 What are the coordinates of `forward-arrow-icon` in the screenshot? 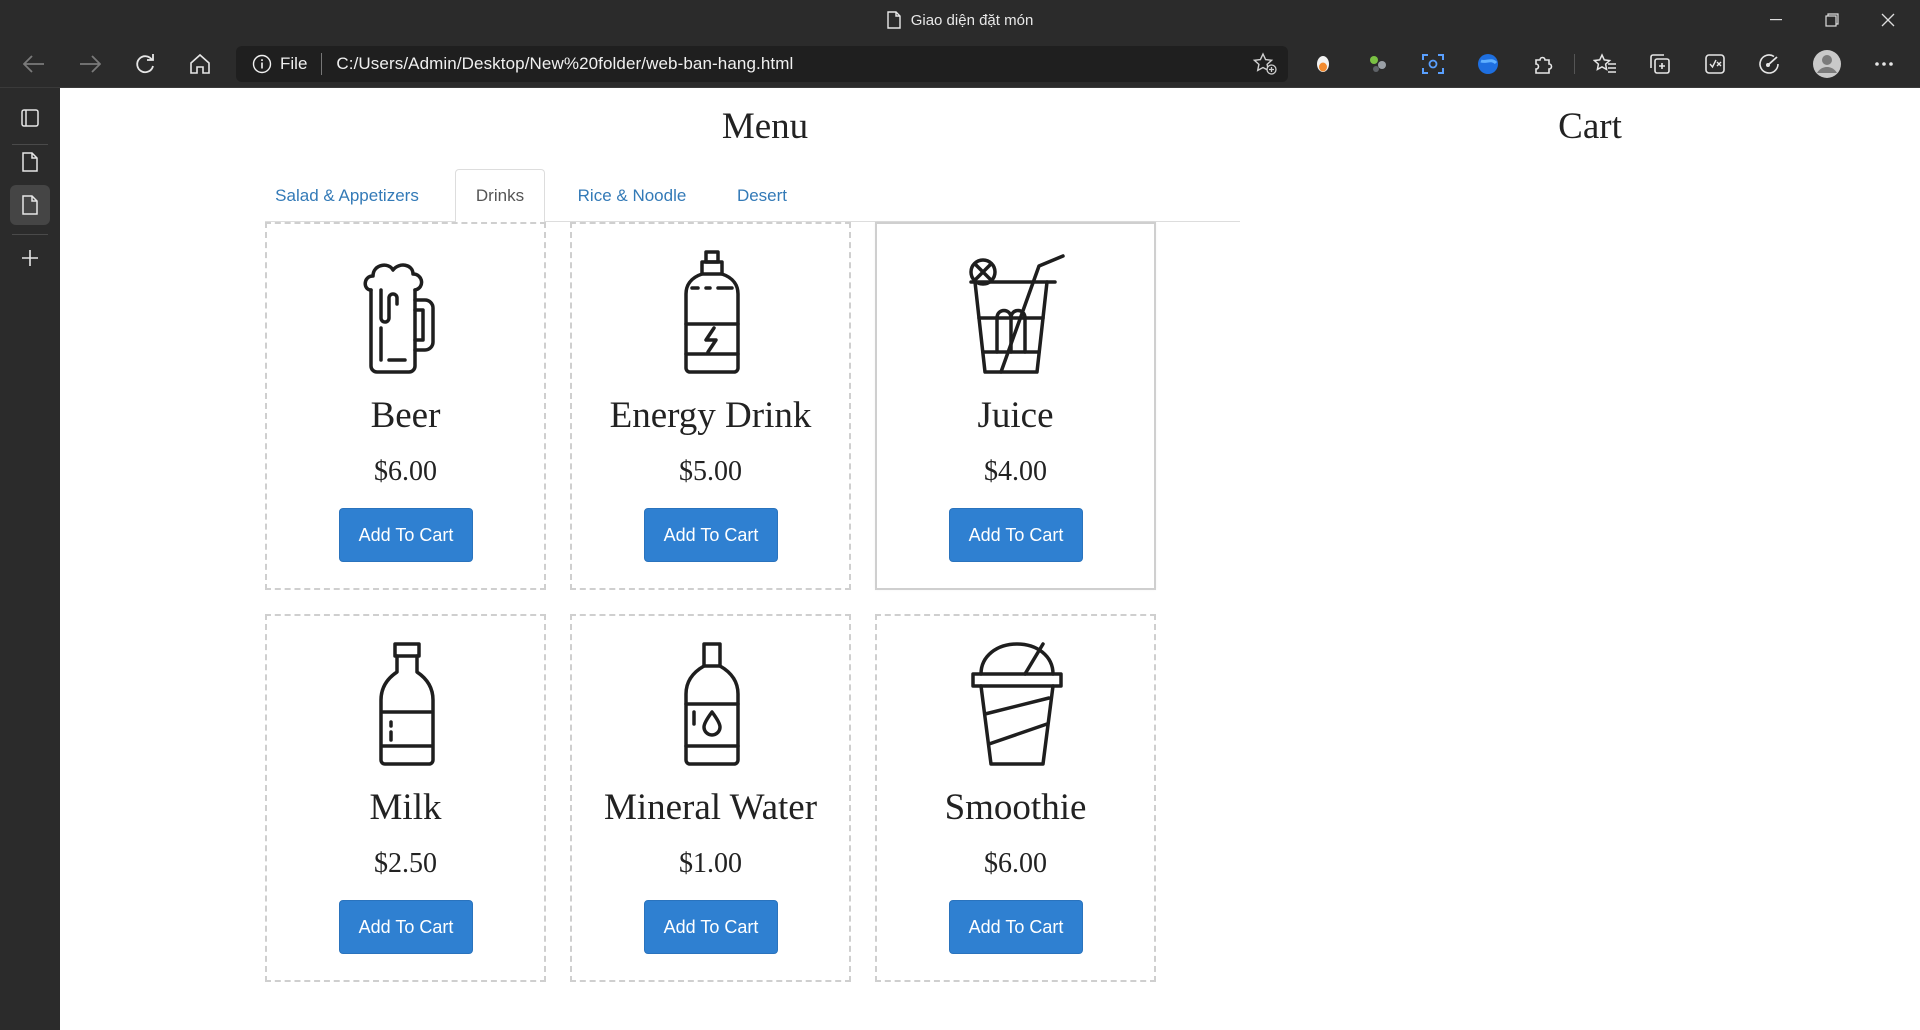 It's located at (90, 64).